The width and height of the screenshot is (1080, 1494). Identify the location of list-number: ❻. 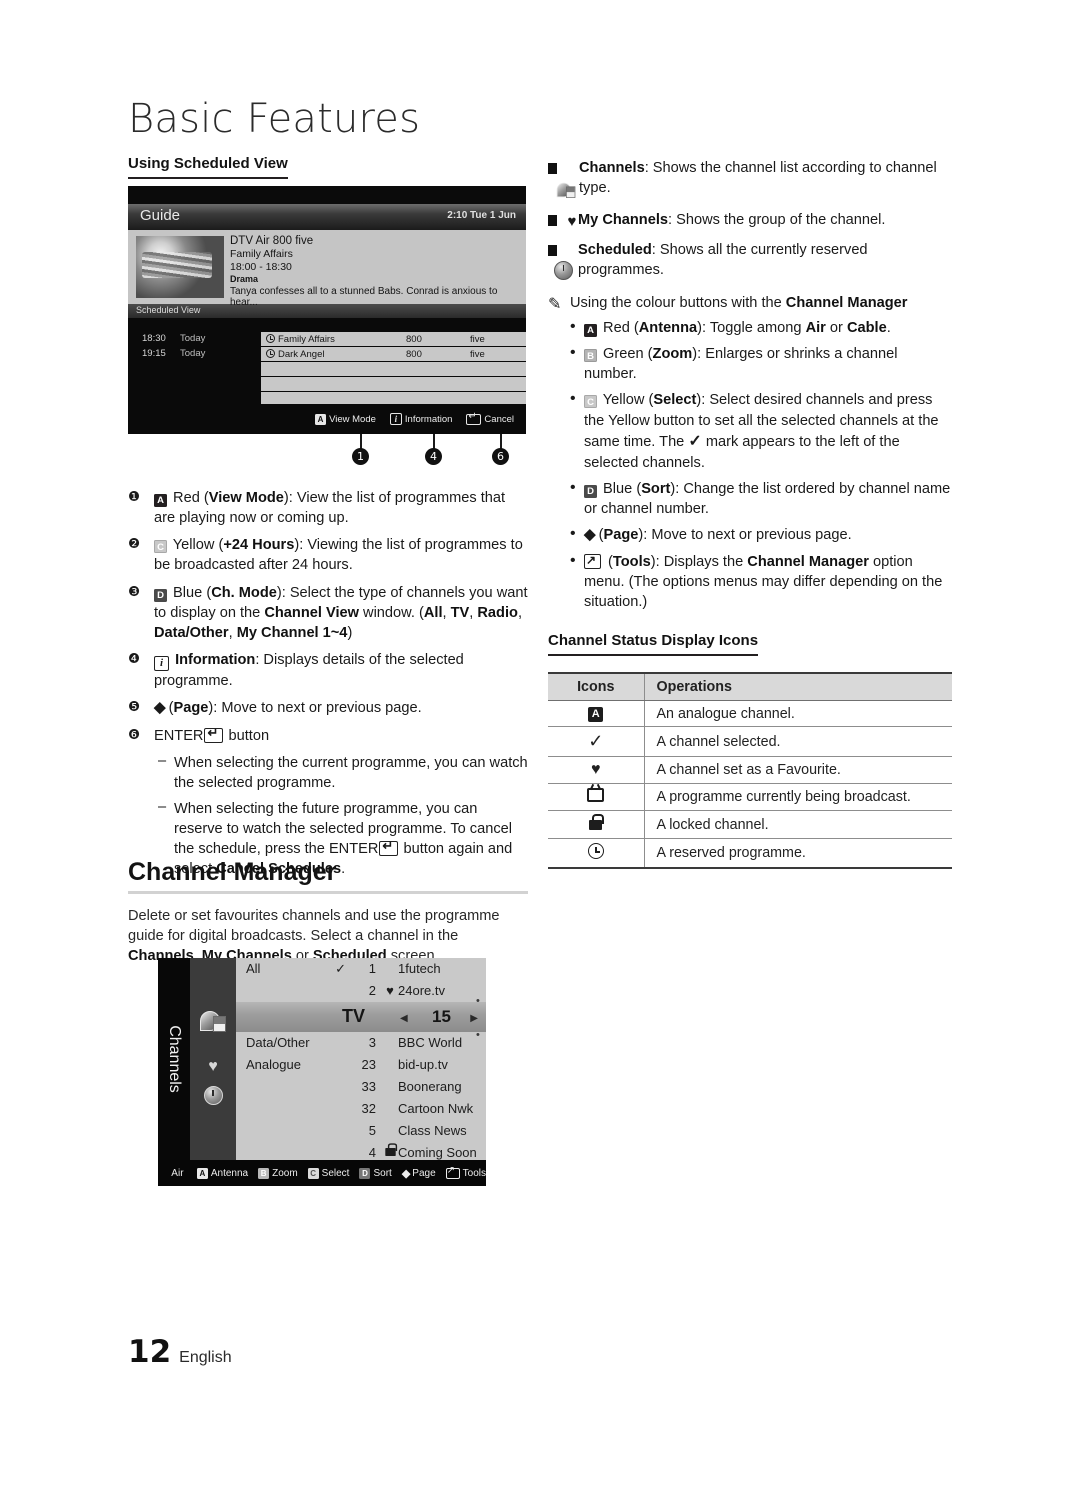
(134, 734).